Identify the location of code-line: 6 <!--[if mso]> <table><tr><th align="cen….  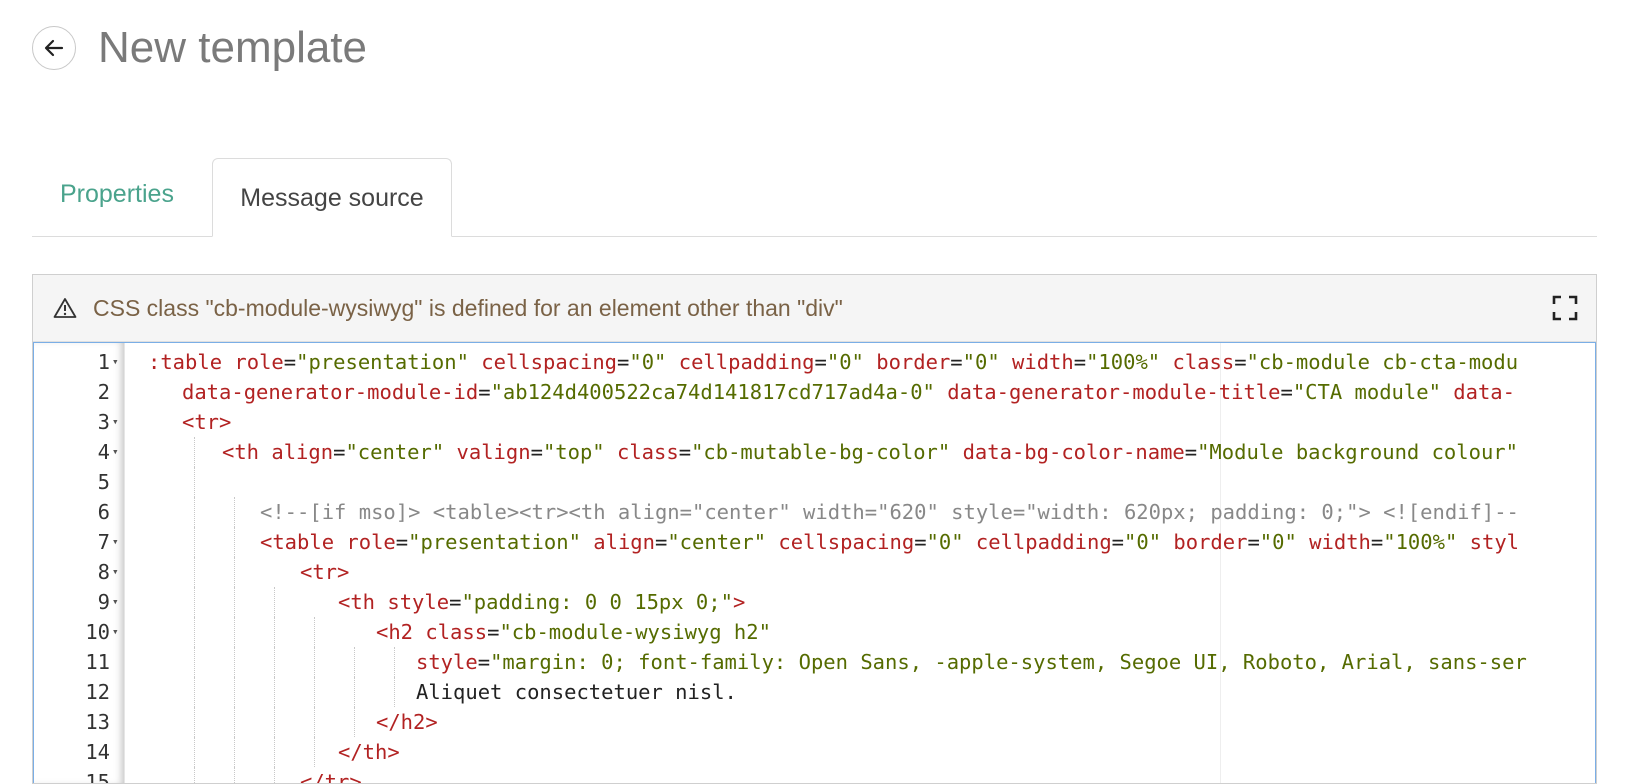
(814, 512).